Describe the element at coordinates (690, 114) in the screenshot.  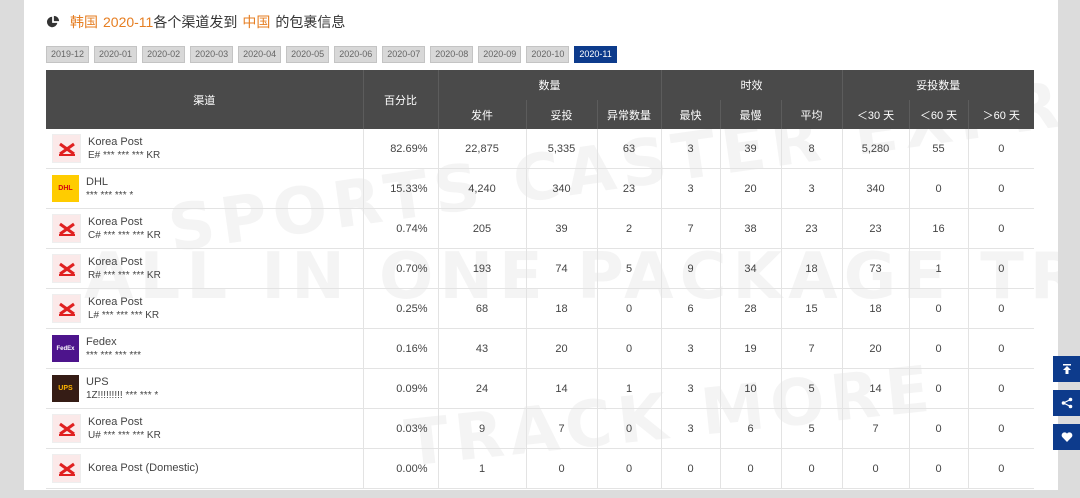
I see `header-fastest: 最快` at that location.